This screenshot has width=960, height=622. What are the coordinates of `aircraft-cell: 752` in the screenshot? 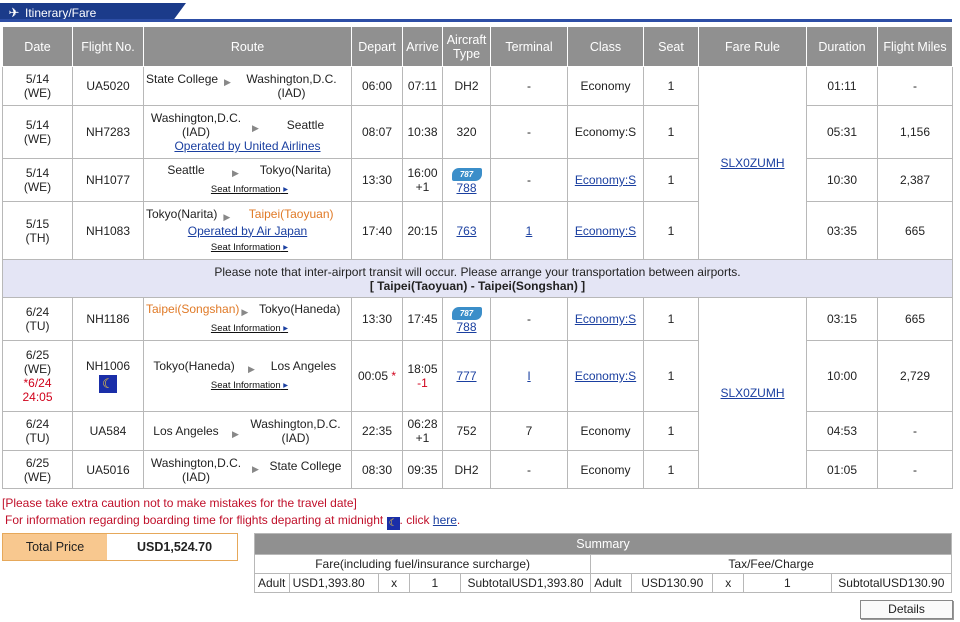 It's located at (466, 431).